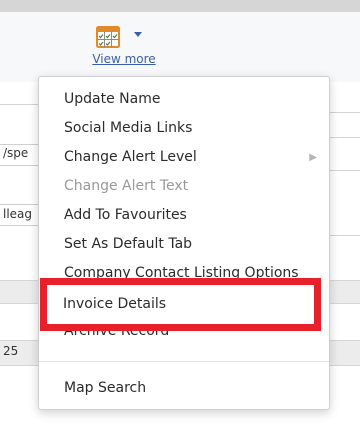 The width and height of the screenshot is (360, 440). I want to click on menu-item-label: Add To Favourites, so click(125, 215).